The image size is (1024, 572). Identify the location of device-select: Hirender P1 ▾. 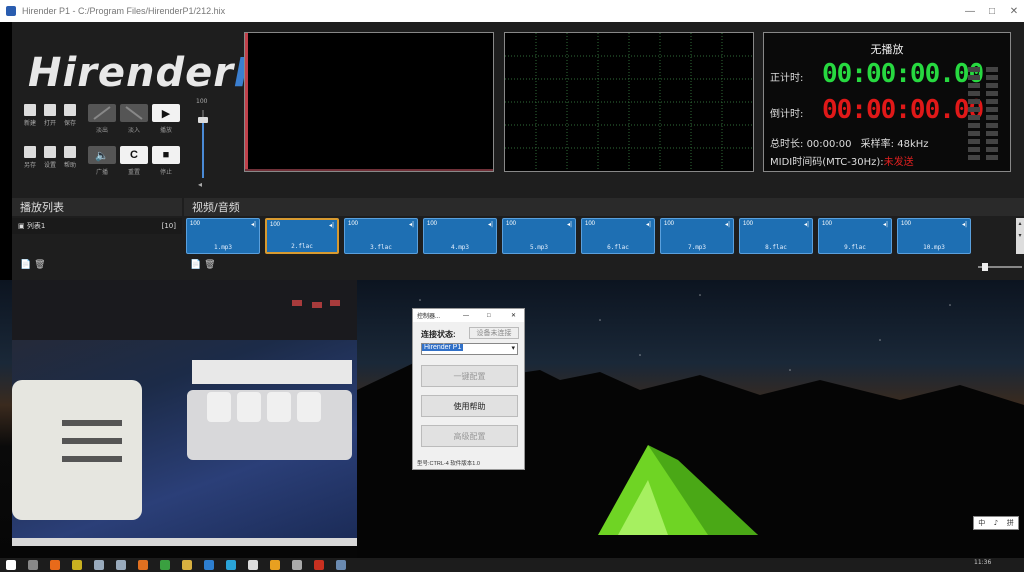
(469, 349).